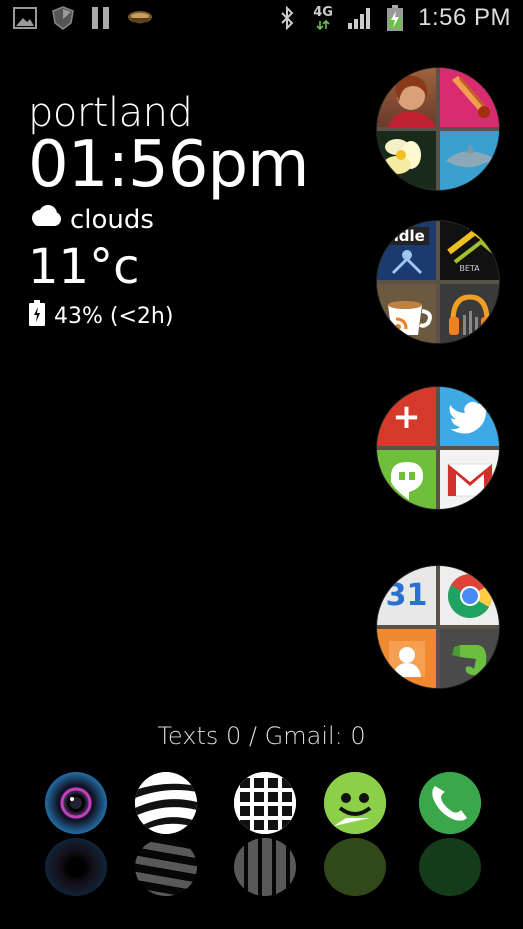  Describe the element at coordinates (406, 479) in the screenshot. I see `hangouts-app-icon` at that location.